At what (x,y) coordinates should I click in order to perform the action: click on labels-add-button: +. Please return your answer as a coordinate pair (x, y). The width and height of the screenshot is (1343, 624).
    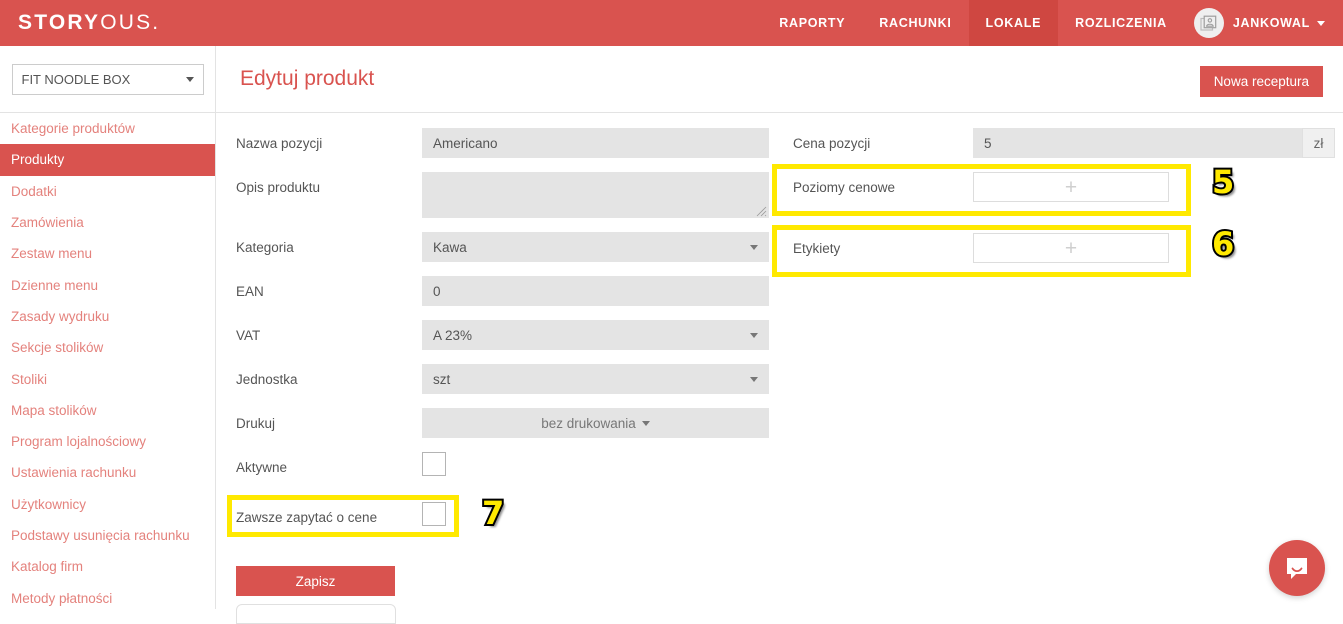
    Looking at the image, I should click on (1071, 248).